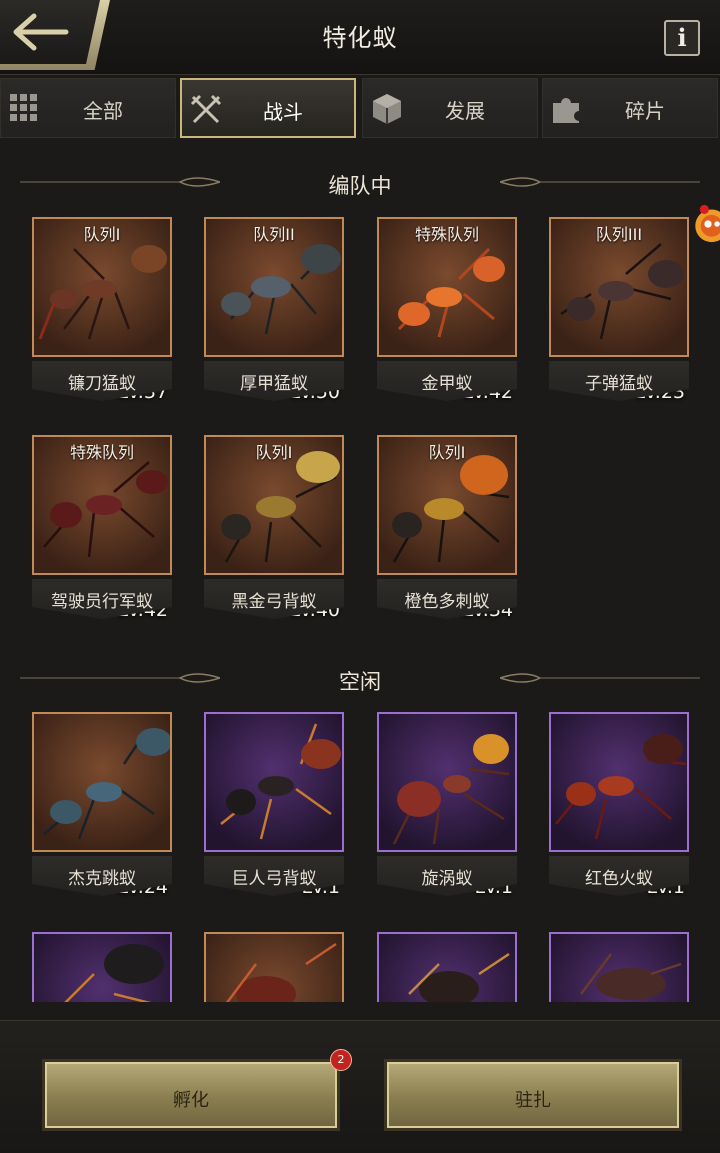 The height and width of the screenshot is (1153, 720). Describe the element at coordinates (274, 879) in the screenshot. I see `ant-name: 巨人弓背蚁` at that location.